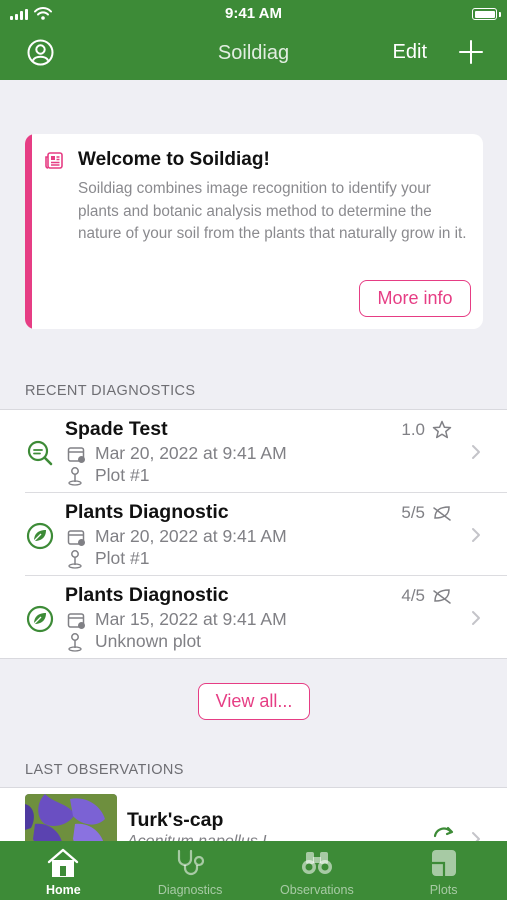 The width and height of the screenshot is (507, 900). Describe the element at coordinates (413, 512) in the screenshot. I see `diagnostic-score: 5/5` at that location.